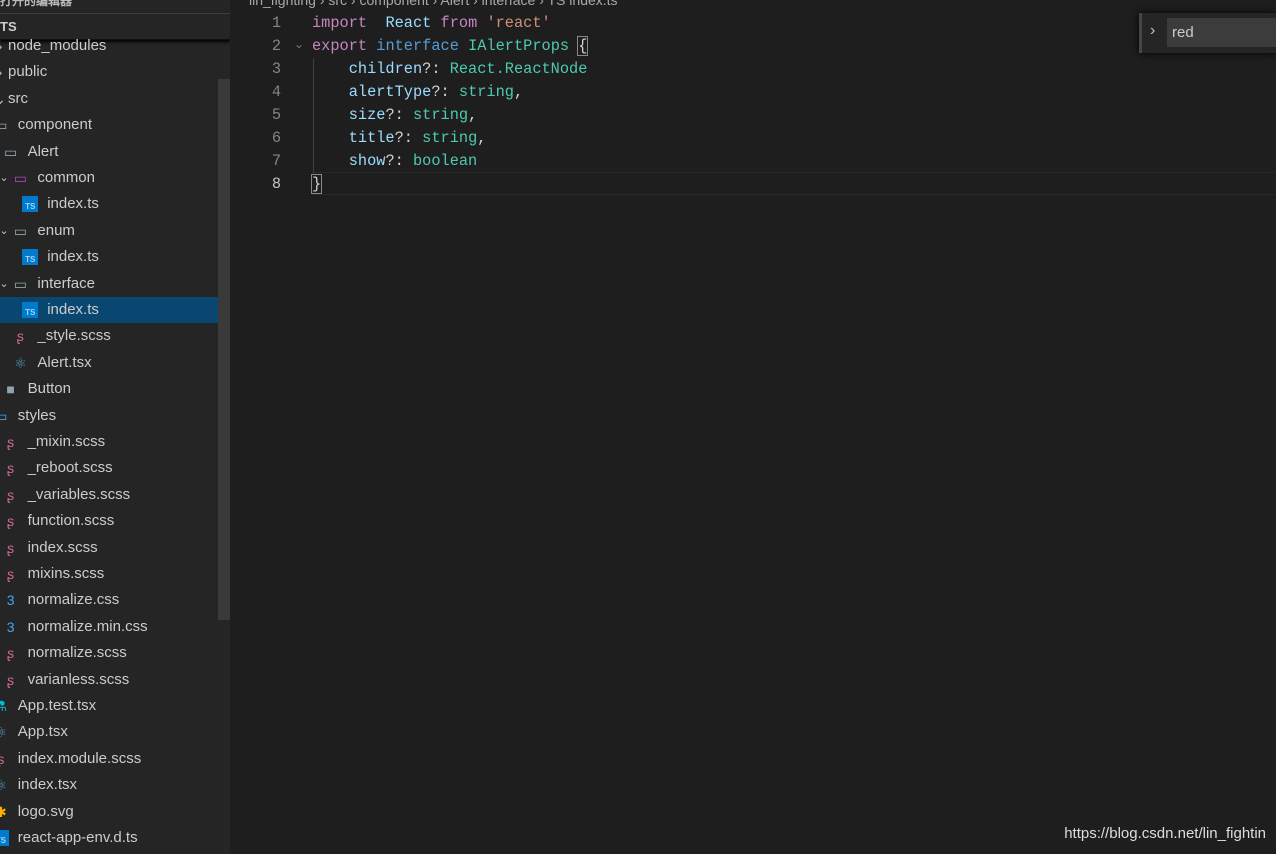 The width and height of the screenshot is (1276, 854). Describe the element at coordinates (367, 115) in the screenshot. I see `code-token: size` at that location.